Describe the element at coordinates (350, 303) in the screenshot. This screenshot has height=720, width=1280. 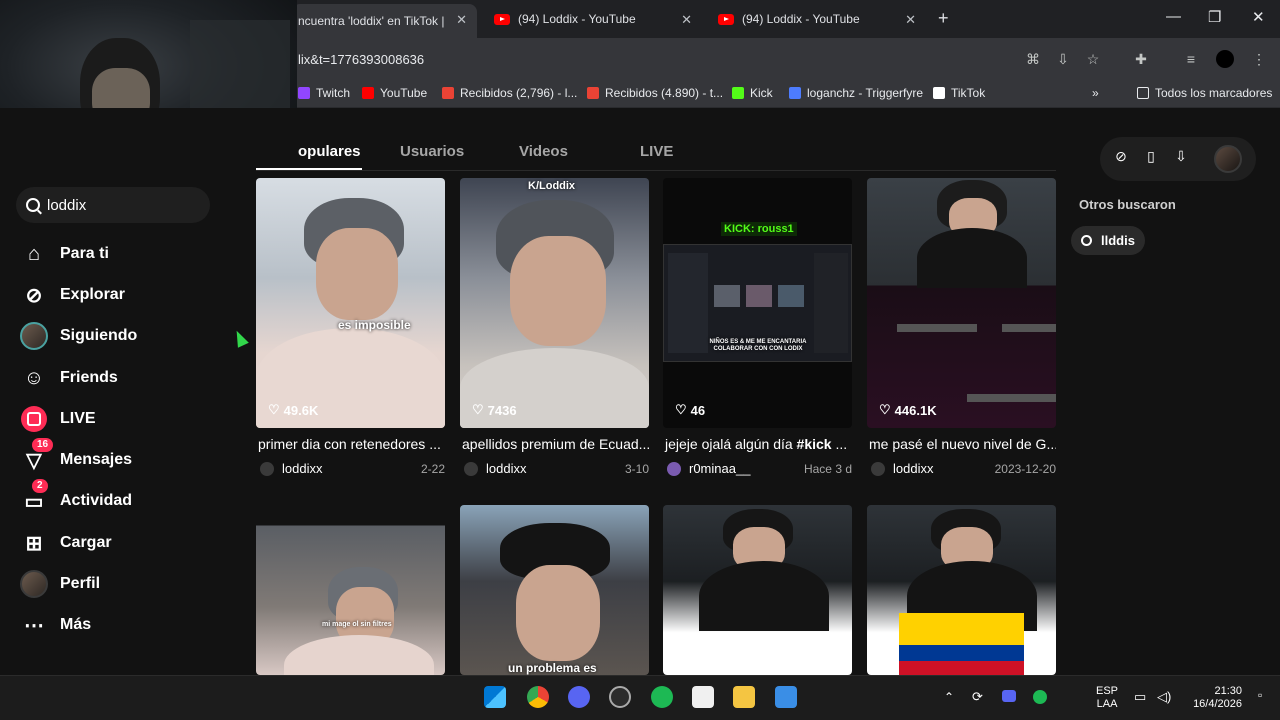
I see `video-thumbnail: es imposible ♡ 49.6K` at that location.